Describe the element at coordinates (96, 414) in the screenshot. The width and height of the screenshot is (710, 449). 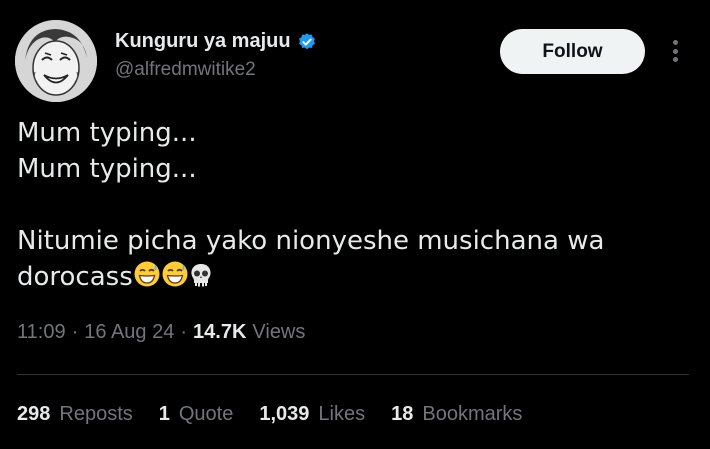
I see `stat-label: Reposts` at that location.